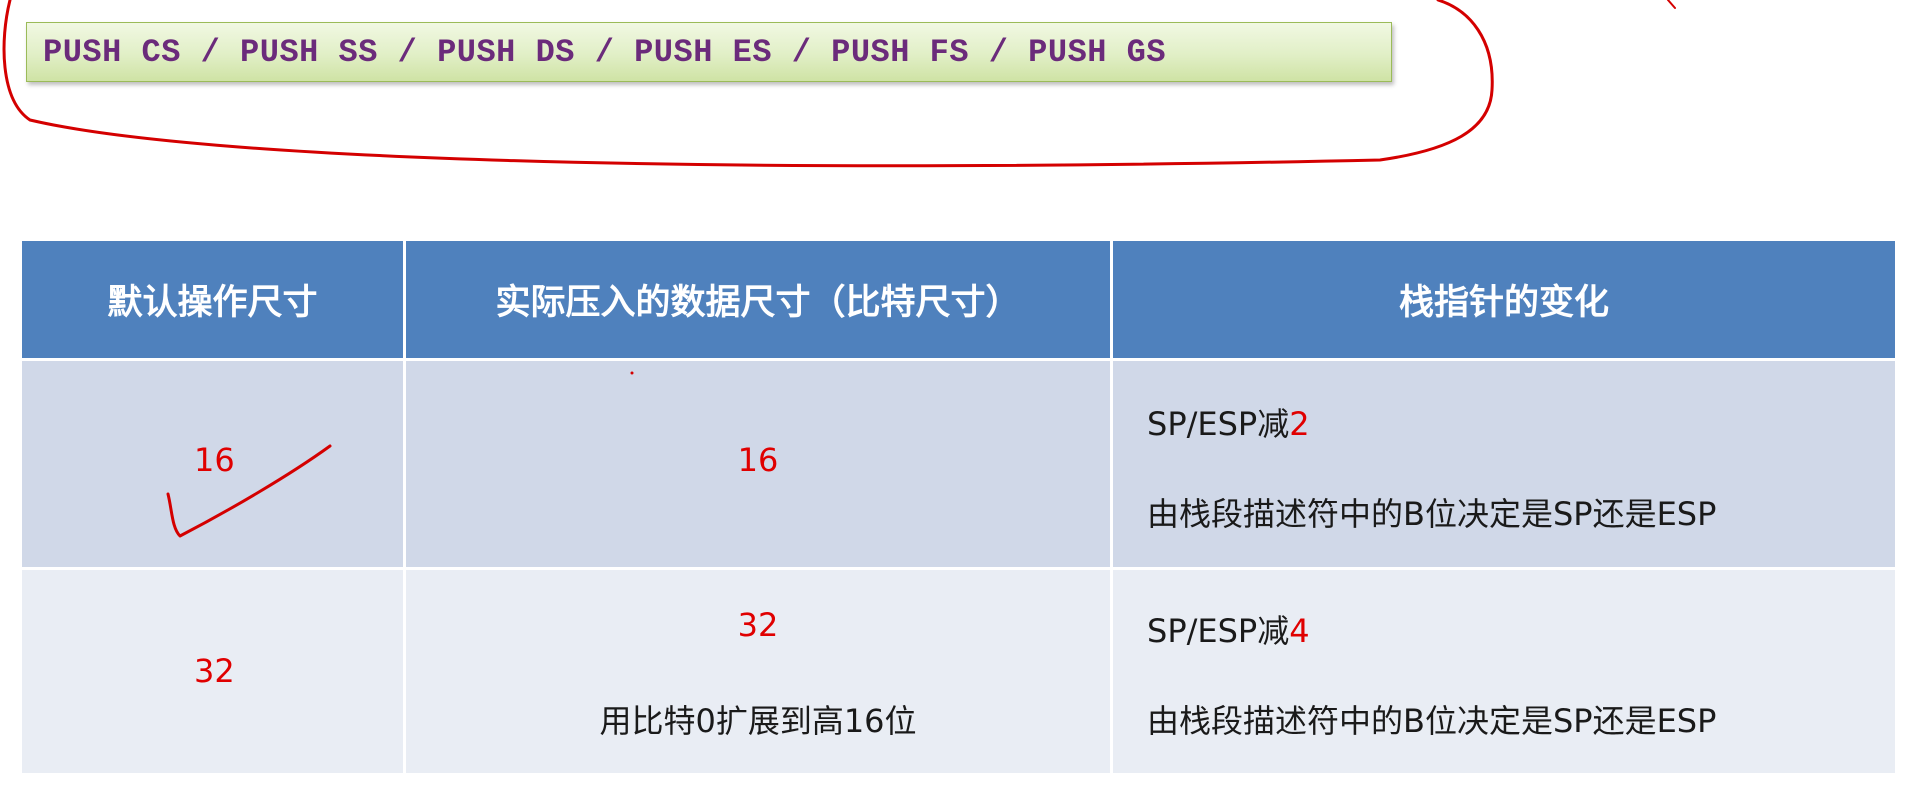  Describe the element at coordinates (214, 460) in the screenshot. I see `default-size-value: 16` at that location.